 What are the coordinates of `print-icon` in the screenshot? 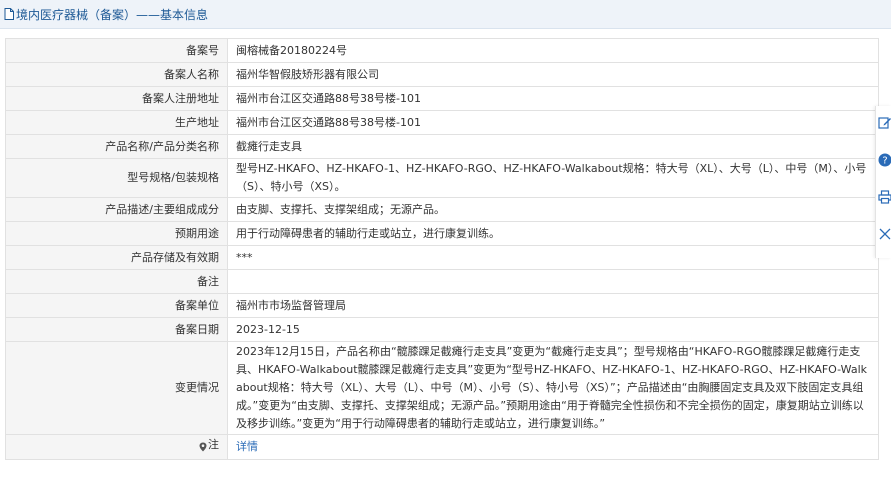 It's located at (884, 197).